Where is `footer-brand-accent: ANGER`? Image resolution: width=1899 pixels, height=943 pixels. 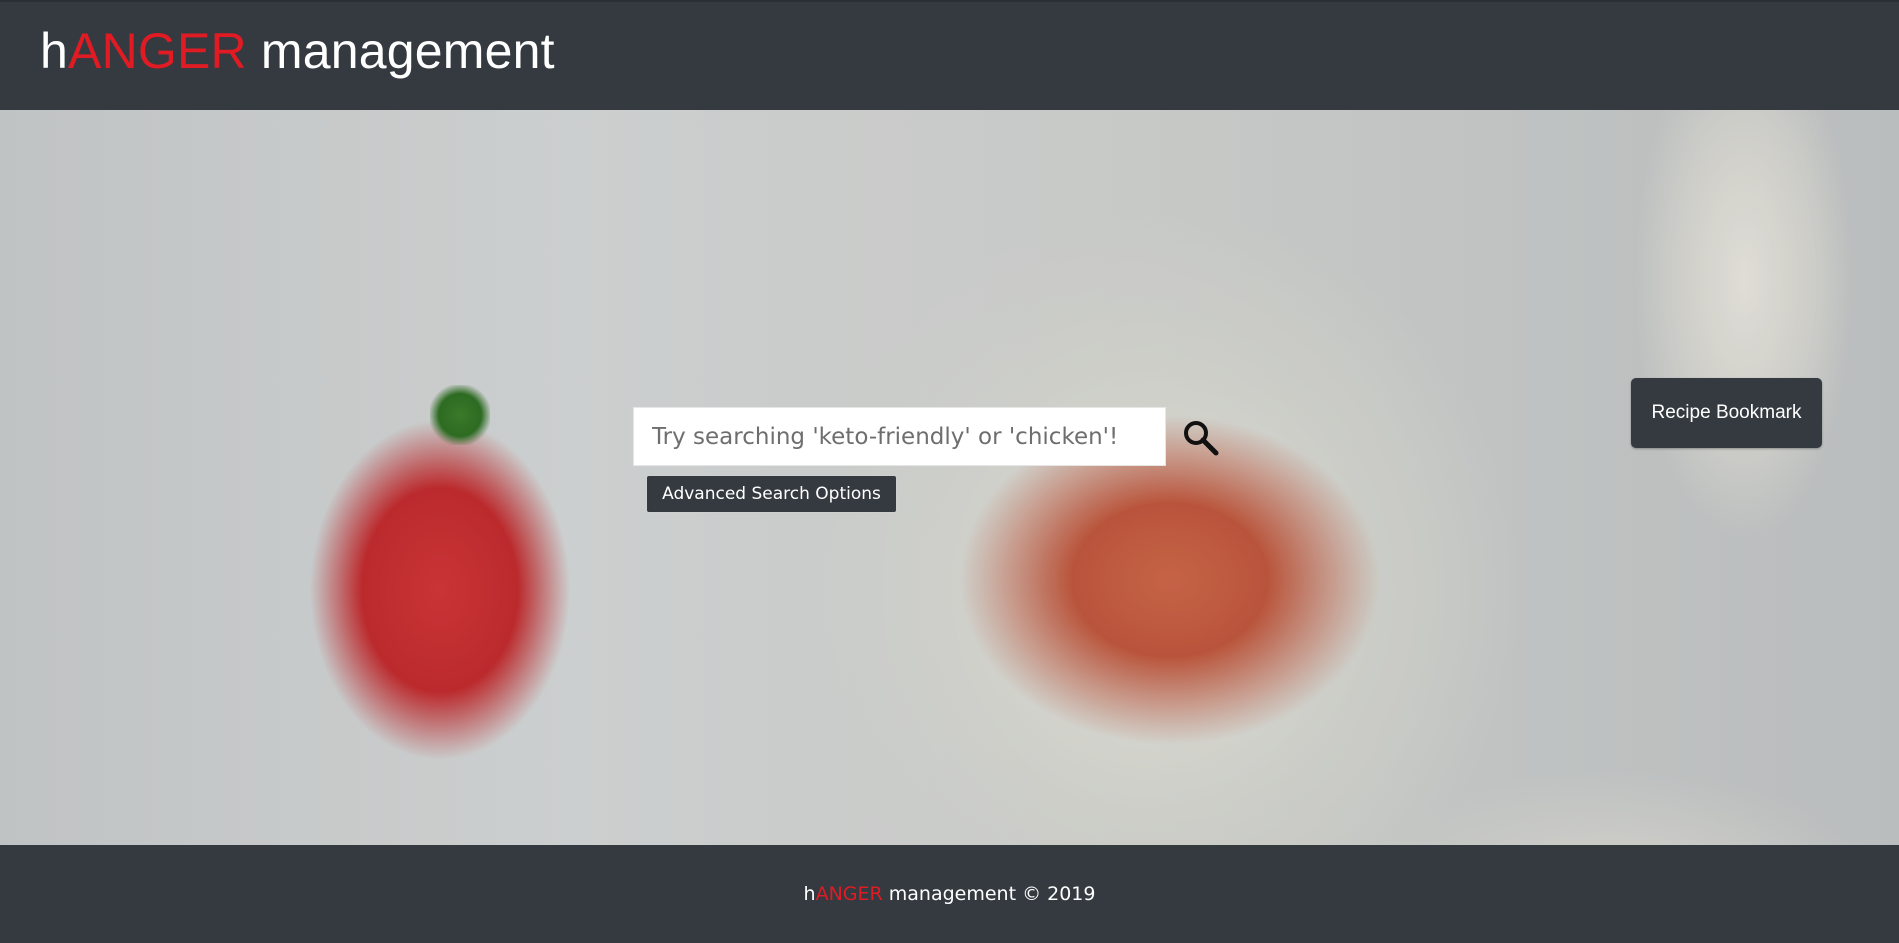
footer-brand-accent: ANGER is located at coordinates (849, 894).